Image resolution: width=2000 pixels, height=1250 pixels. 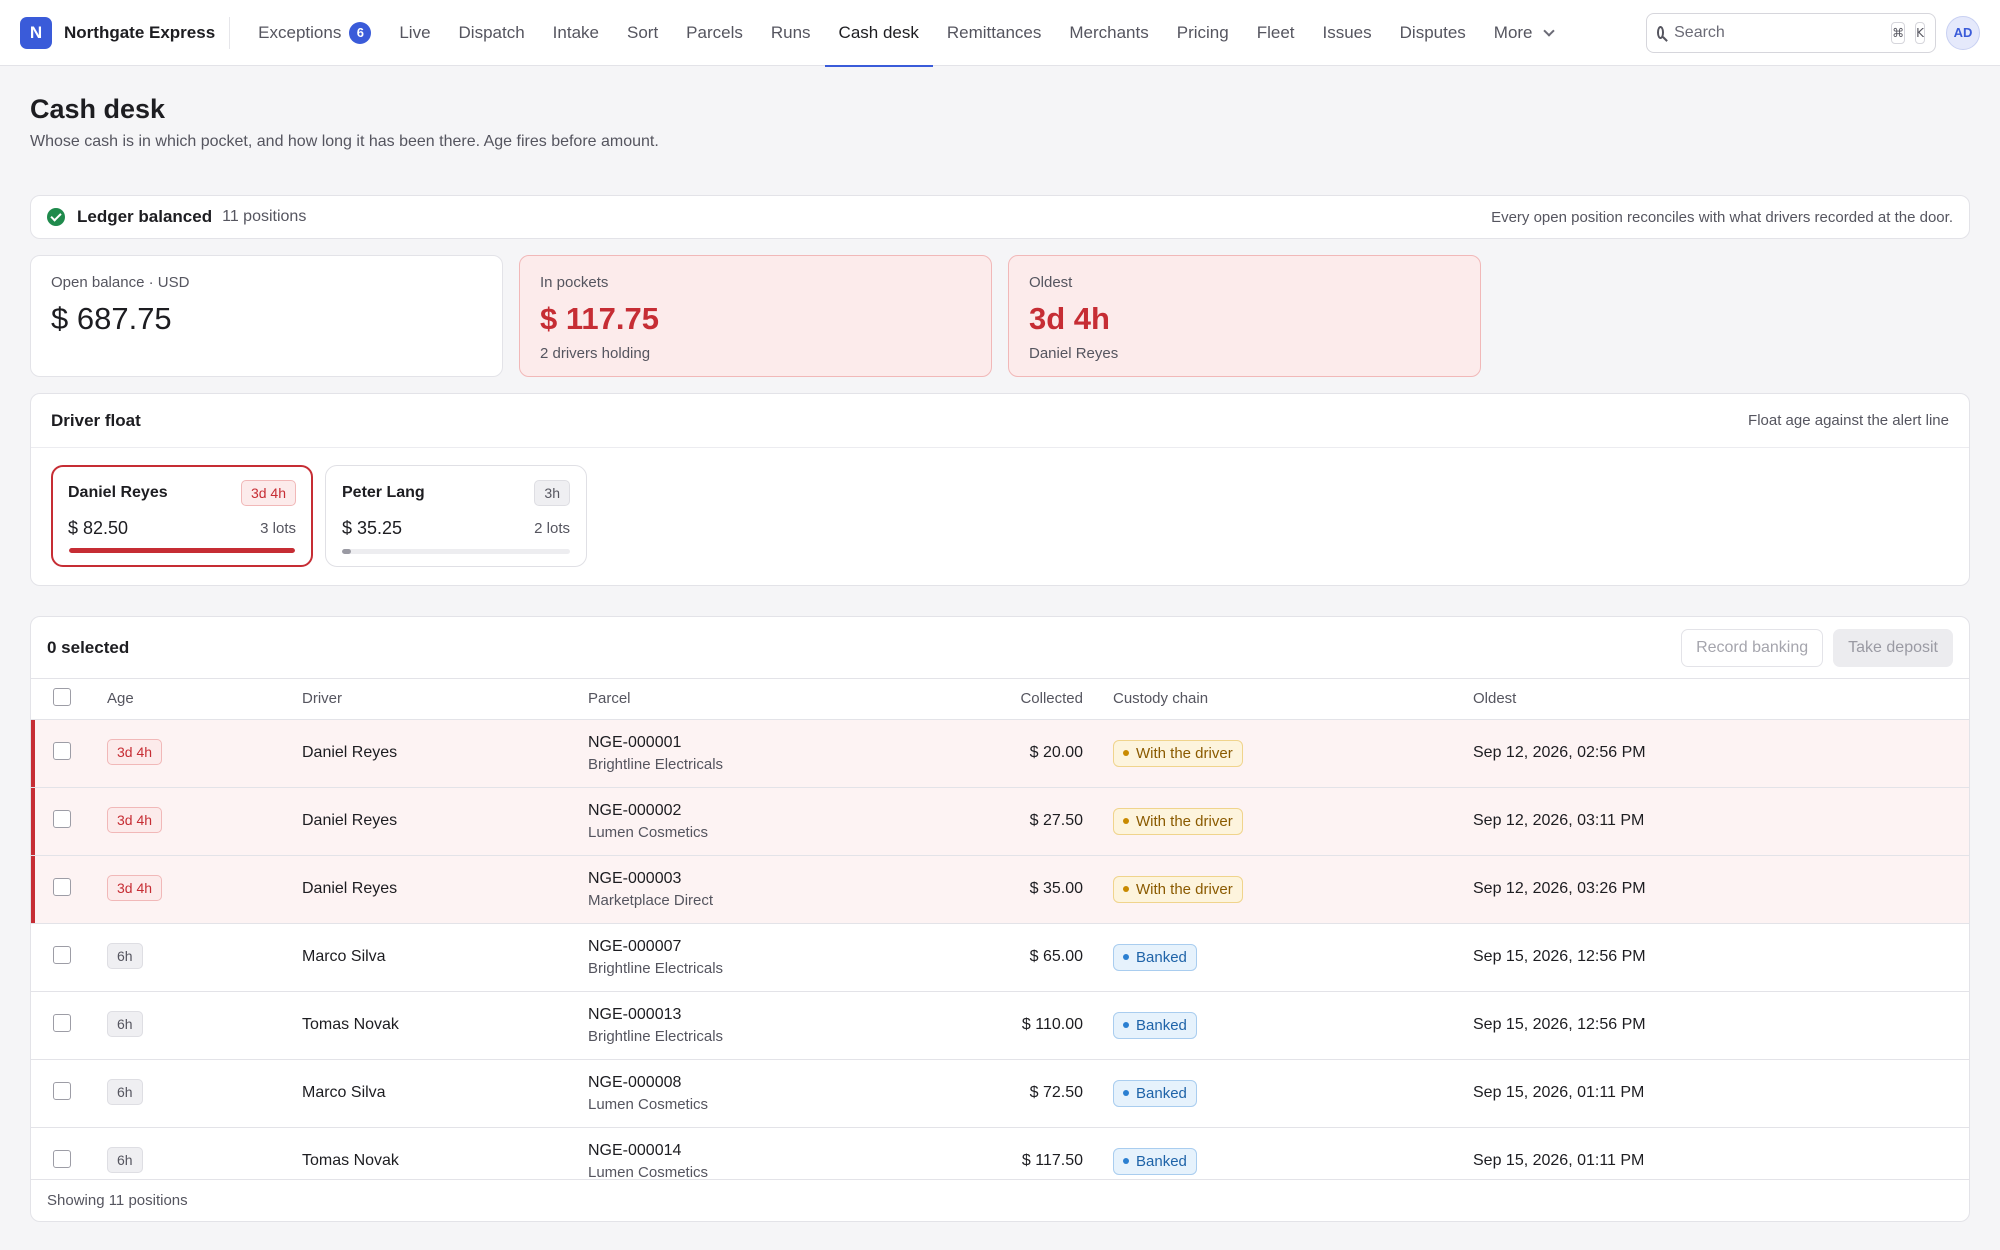 I want to click on select-all-cell, so click(x=69, y=699).